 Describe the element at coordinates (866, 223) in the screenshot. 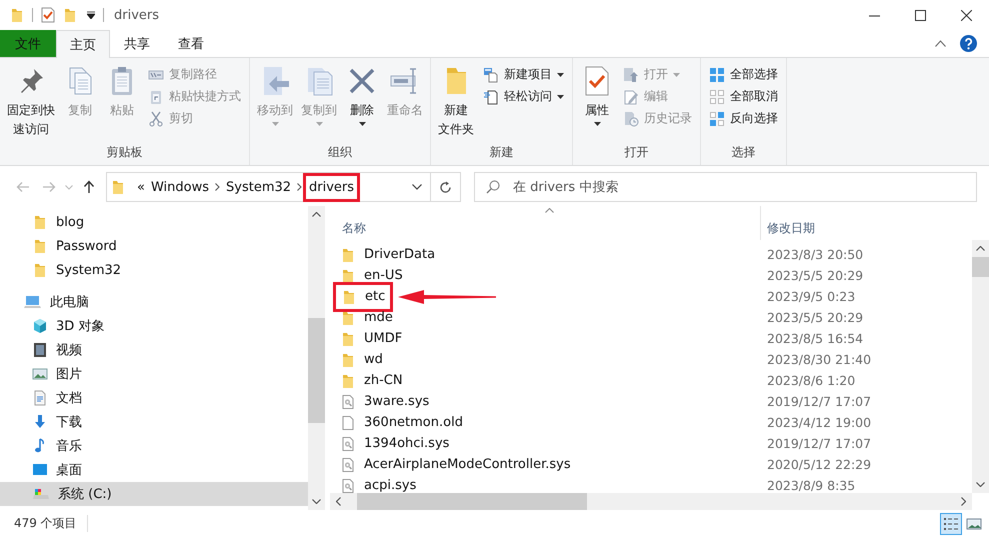

I see `column-header: 修改日期` at that location.